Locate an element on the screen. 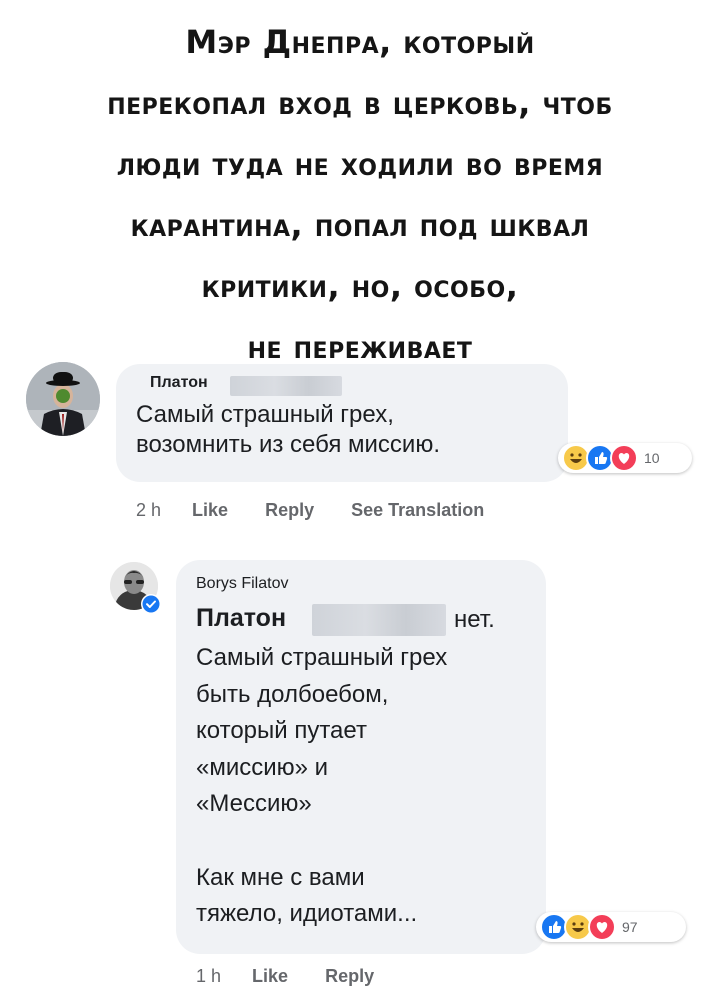 This screenshot has height=1000, width=720. headline-line: люди туда не ходили во время is located at coordinates (360, 164).